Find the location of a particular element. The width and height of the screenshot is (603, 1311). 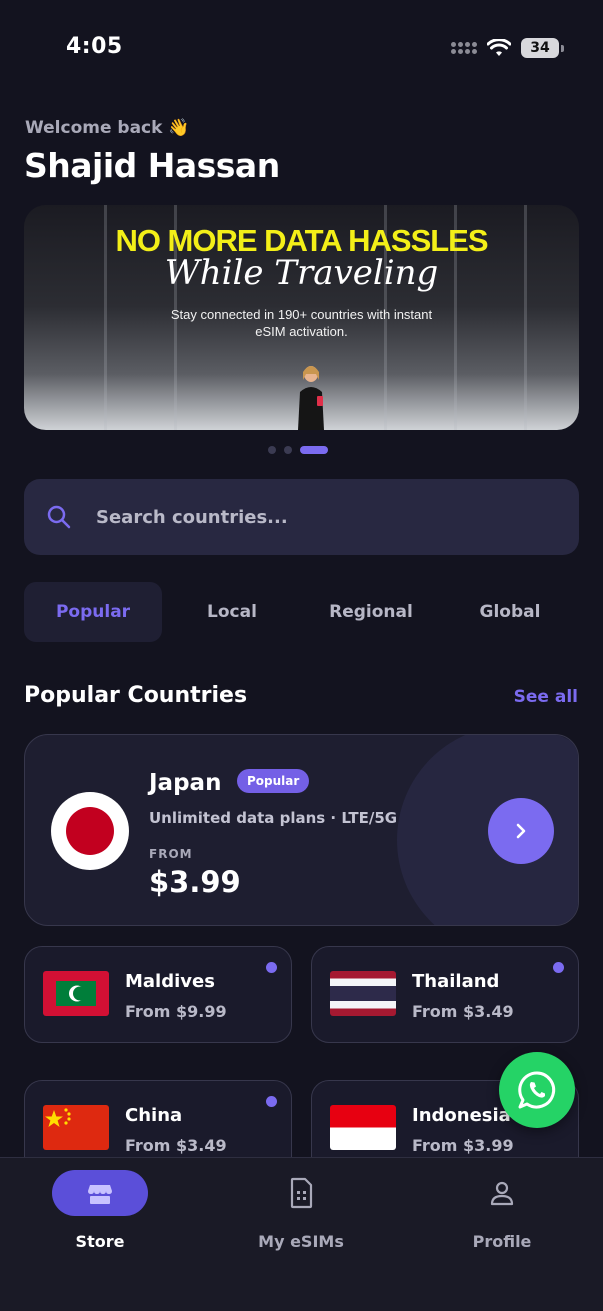

bottom-navigation: Store My eSIMs Profile is located at coordinates (301, 1234).